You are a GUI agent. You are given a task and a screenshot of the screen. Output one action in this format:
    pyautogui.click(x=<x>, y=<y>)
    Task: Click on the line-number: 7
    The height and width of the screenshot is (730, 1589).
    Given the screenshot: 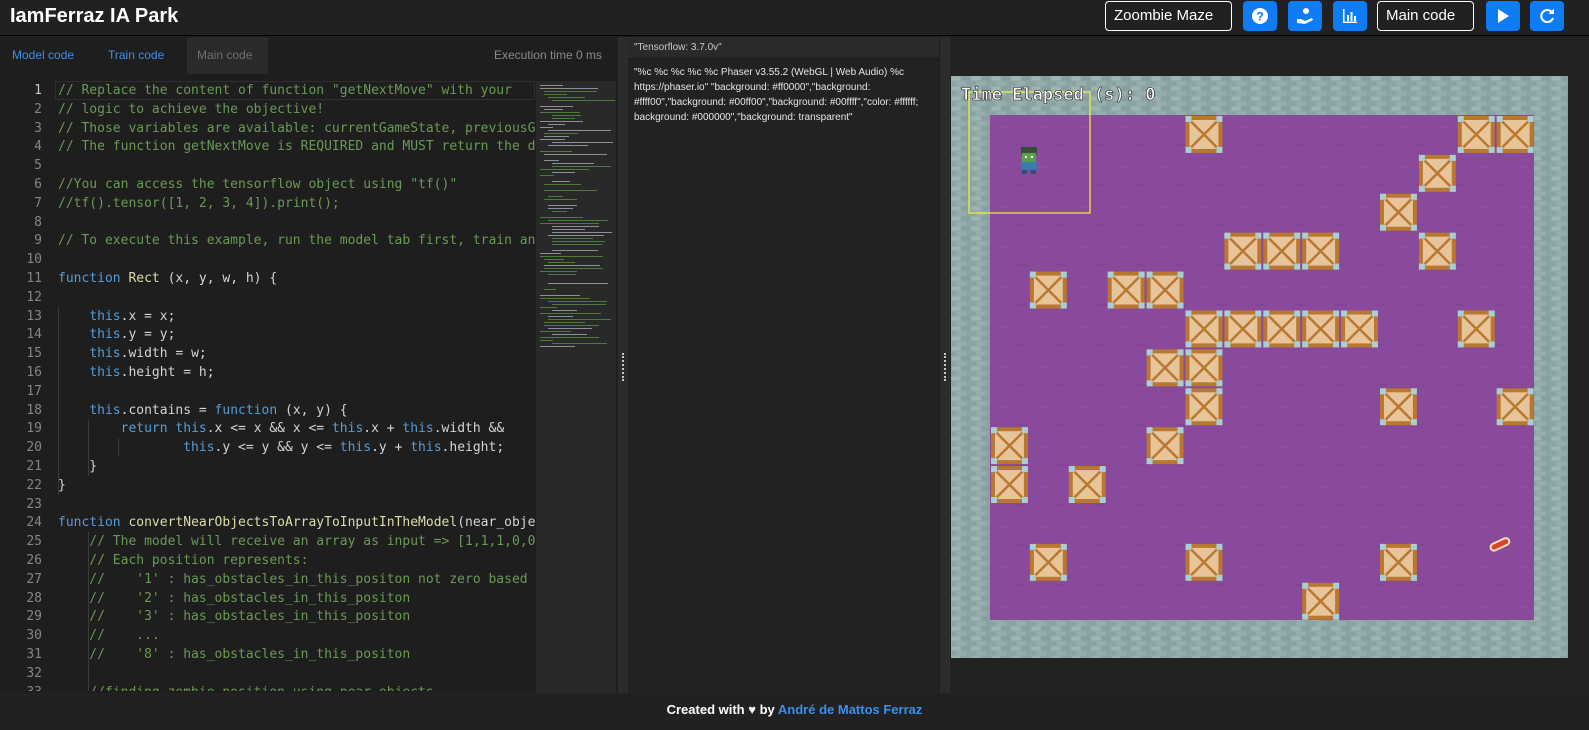 What is the action you would take?
    pyautogui.click(x=38, y=203)
    